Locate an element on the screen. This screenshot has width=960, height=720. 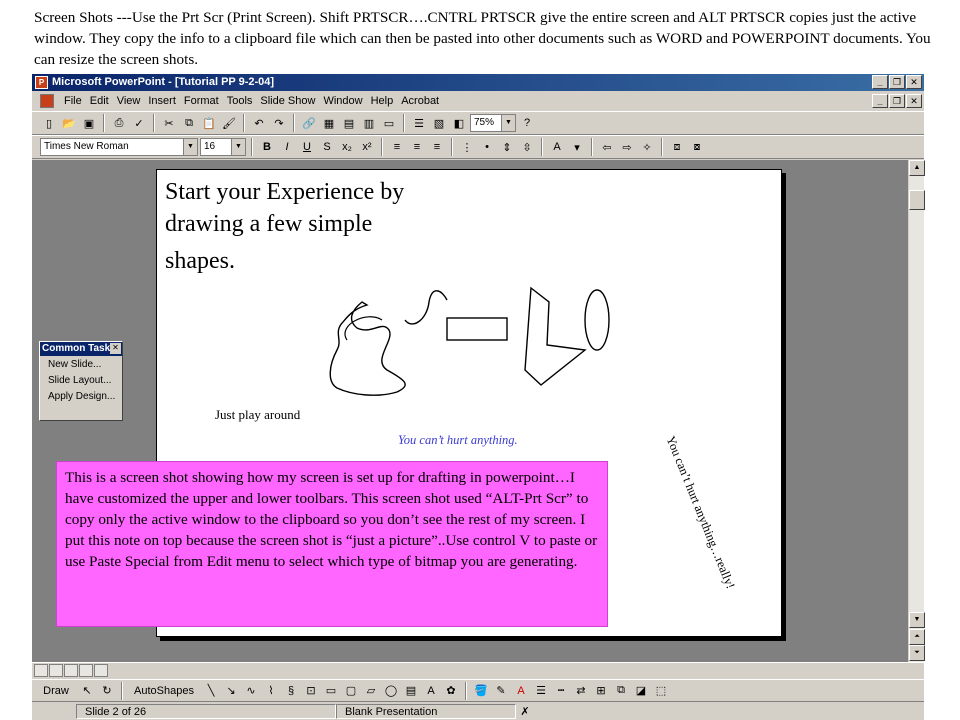
open-icon: 📂 is located at coordinates (69, 123).